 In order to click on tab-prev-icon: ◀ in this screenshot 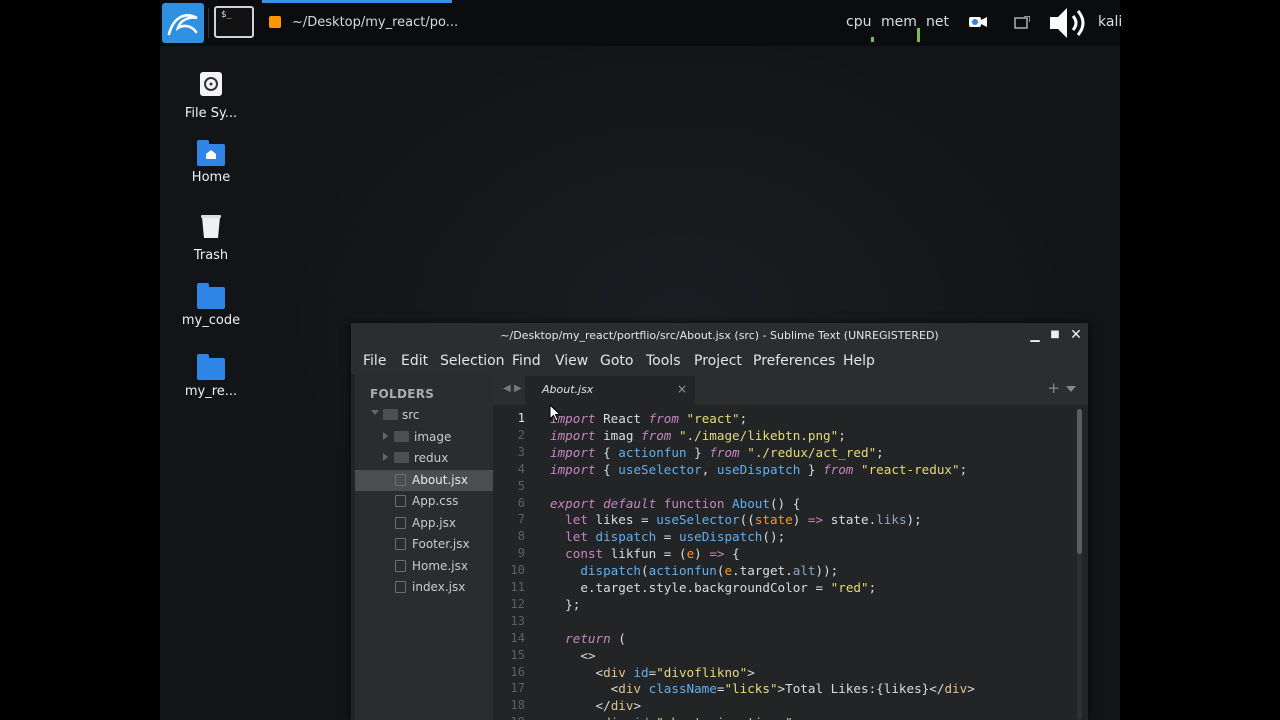, I will do `click(507, 388)`.